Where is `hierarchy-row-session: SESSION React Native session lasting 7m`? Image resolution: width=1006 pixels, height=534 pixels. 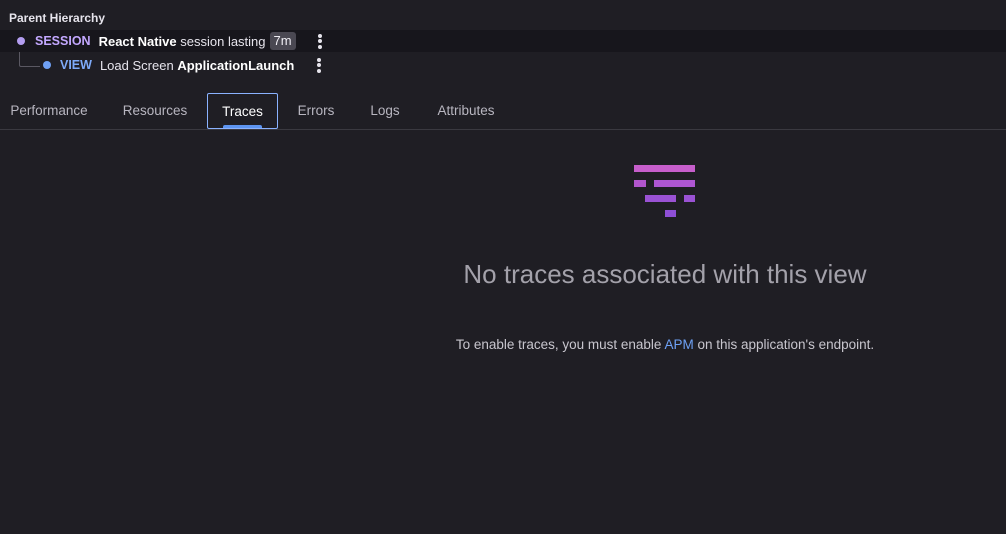 hierarchy-row-session: SESSION React Native session lasting 7m is located at coordinates (503, 41).